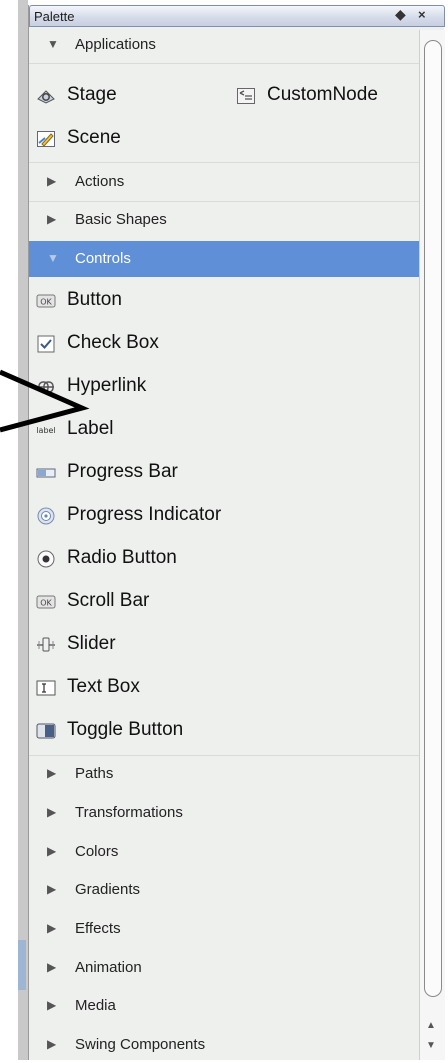 The height and width of the screenshot is (1063, 448). I want to click on scroll-bar-icon: OK, so click(46, 602).